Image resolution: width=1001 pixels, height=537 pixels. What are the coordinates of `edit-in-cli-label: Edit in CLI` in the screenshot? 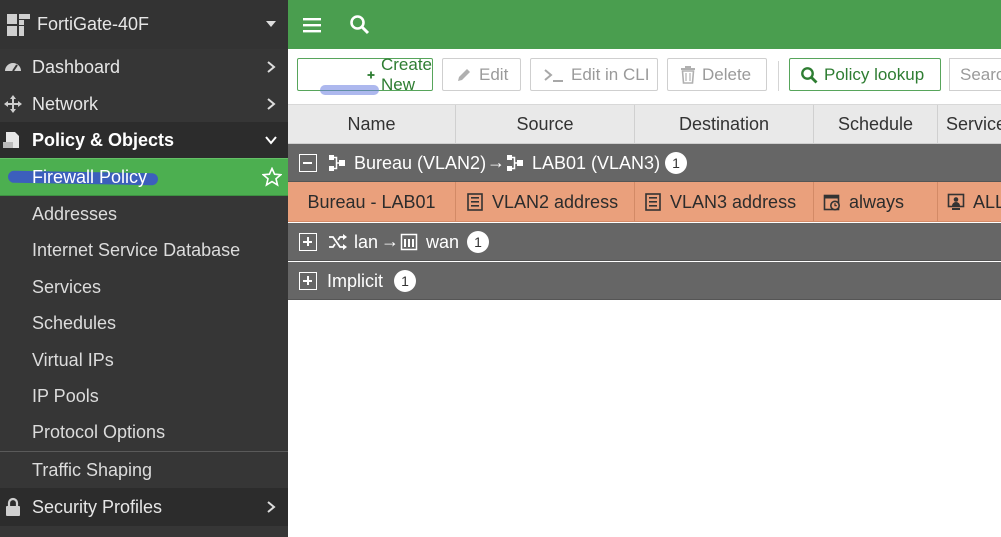 It's located at (610, 74).